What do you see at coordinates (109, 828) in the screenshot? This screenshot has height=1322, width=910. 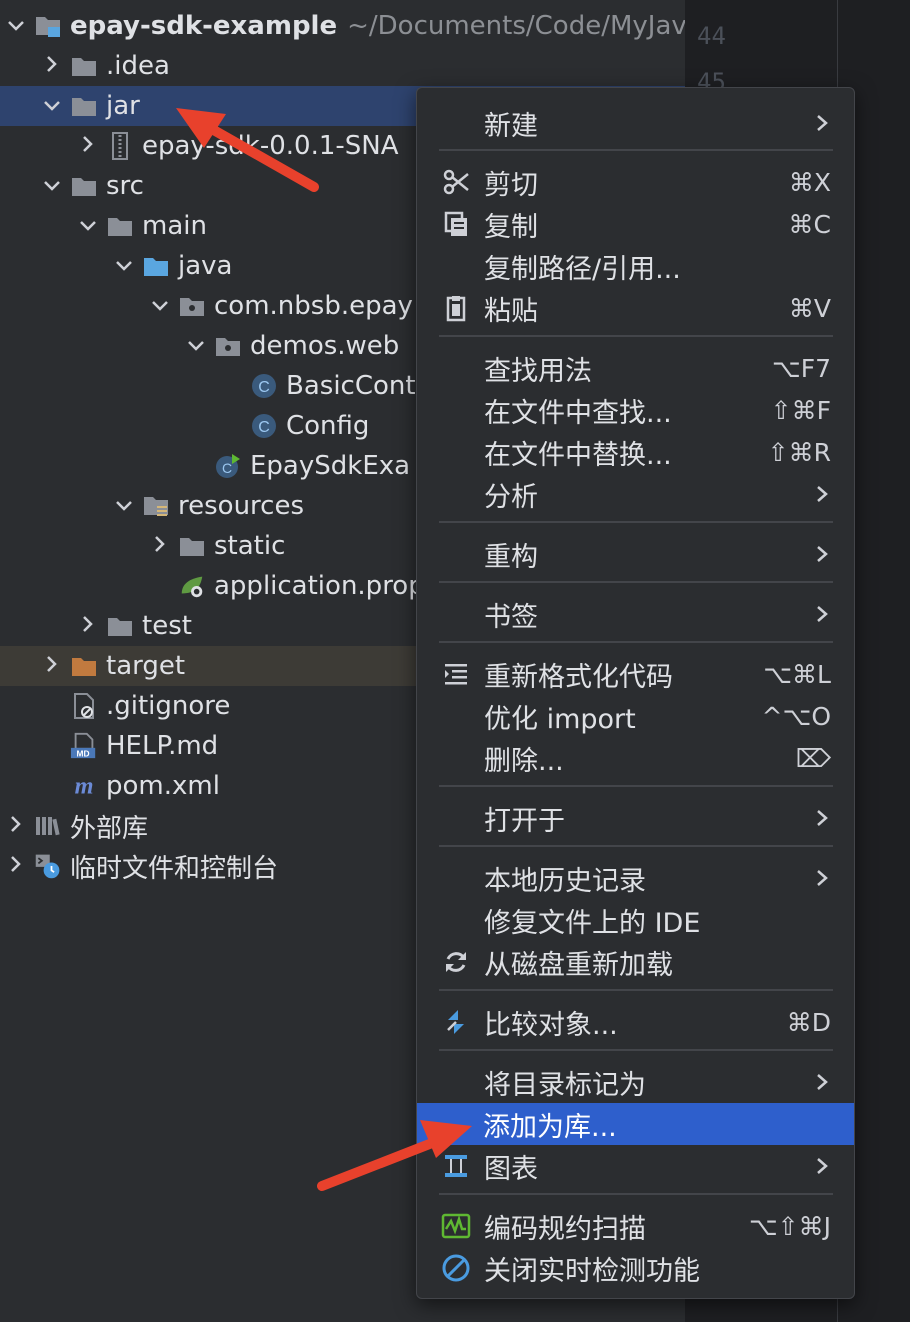 I see `tree-item-label: 外部库` at bounding box center [109, 828].